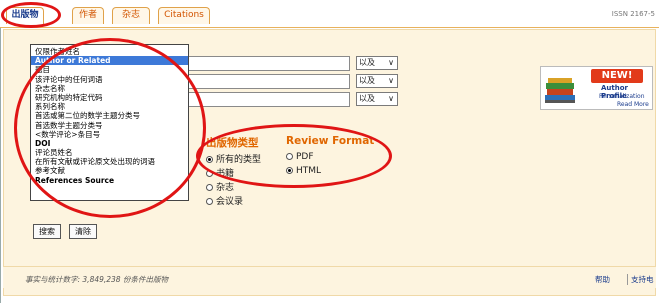  Describe the element at coordinates (109, 51) in the screenshot. I see `field-option-author-only: 仅限作者姓名` at that location.